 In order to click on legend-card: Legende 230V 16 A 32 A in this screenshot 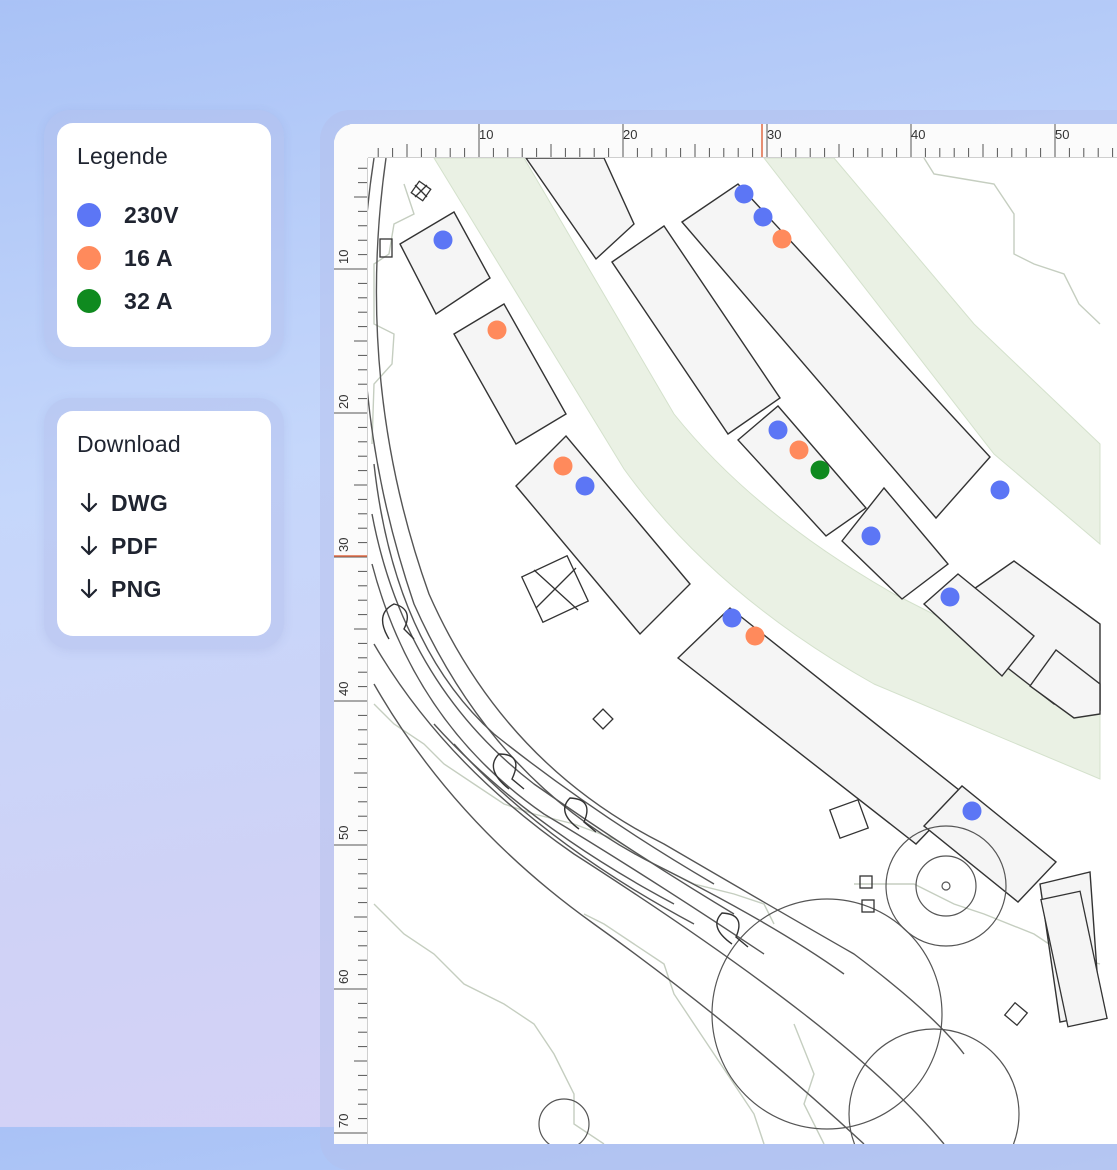, I will do `click(164, 235)`.